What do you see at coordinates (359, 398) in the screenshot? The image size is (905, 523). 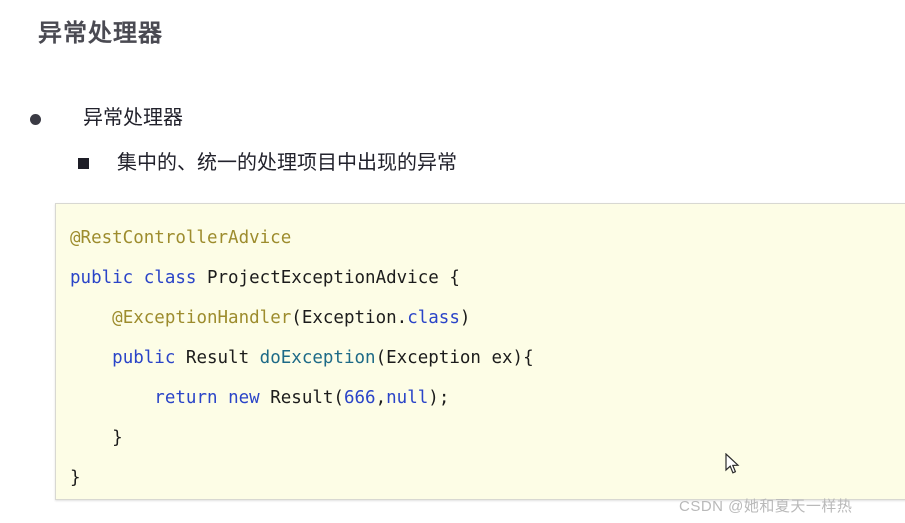 I see `code-token-num: 666` at bounding box center [359, 398].